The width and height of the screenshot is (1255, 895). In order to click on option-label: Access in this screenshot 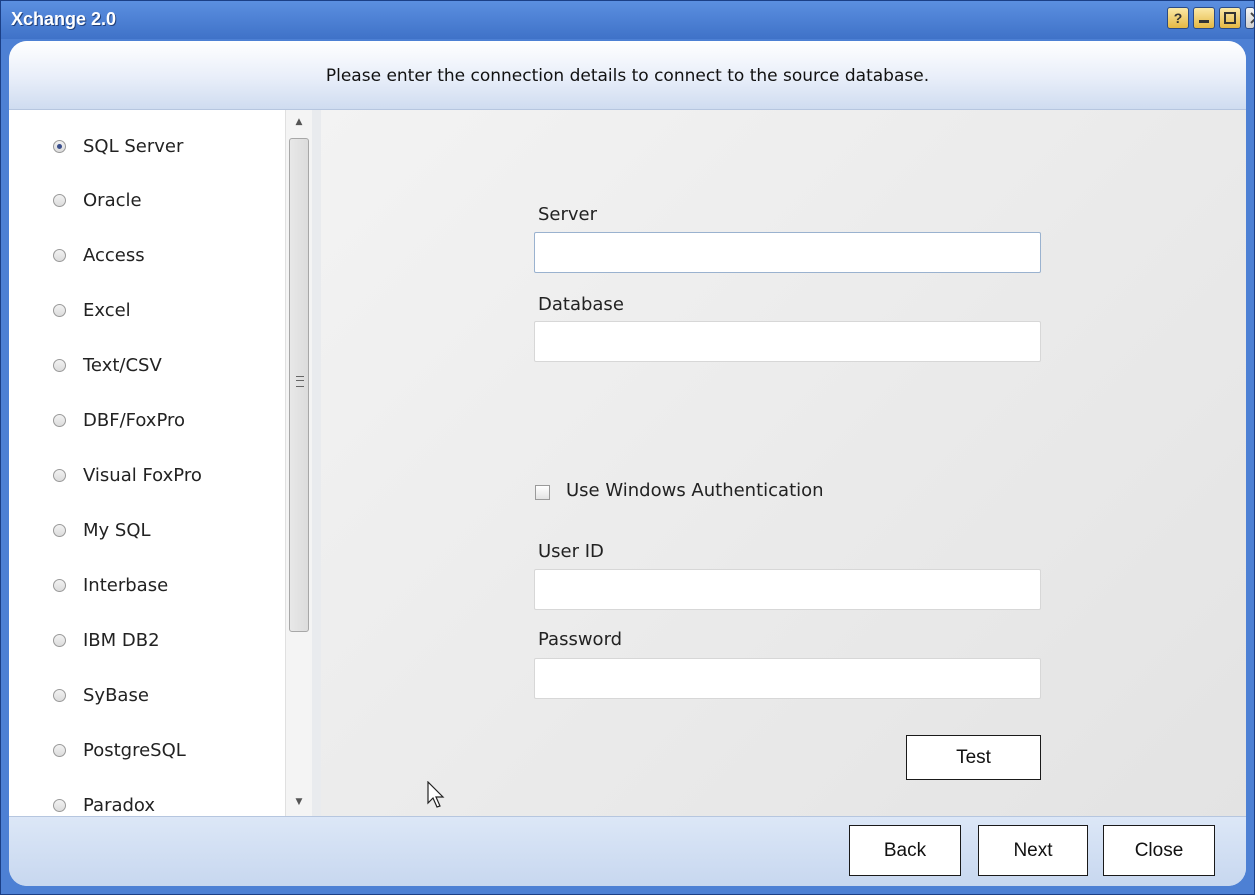, I will do `click(114, 255)`.